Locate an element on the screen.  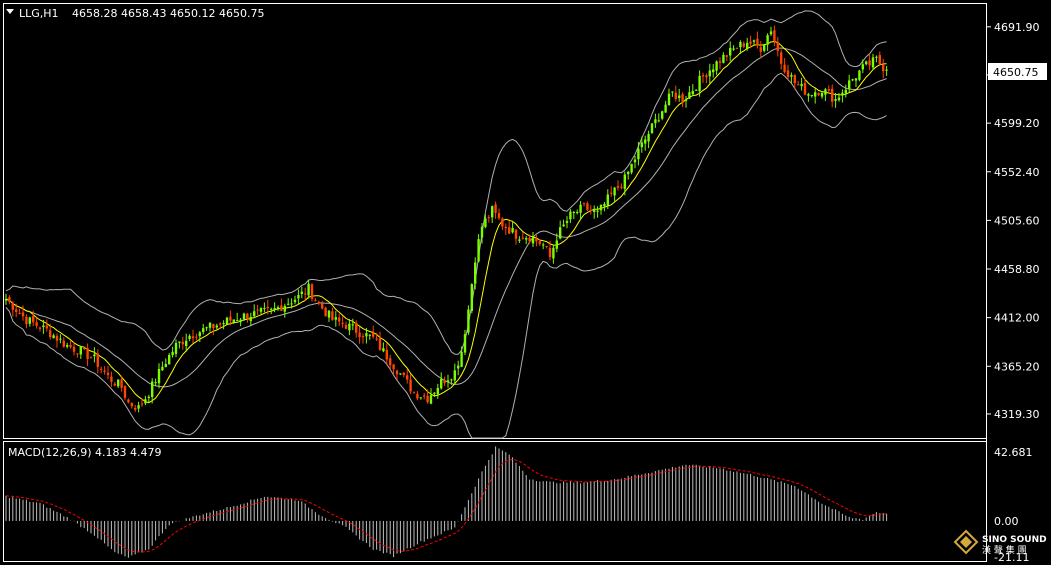
price-tick-label: 4691.90 is located at coordinates (1017, 27).